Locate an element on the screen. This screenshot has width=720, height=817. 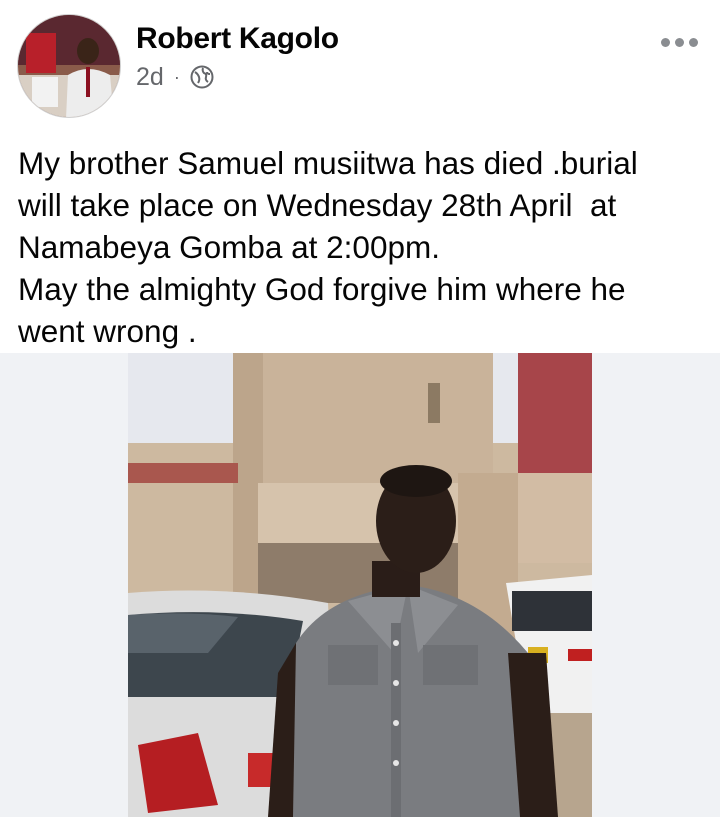
author-name: Robert Kagolo is located at coordinates (237, 39).